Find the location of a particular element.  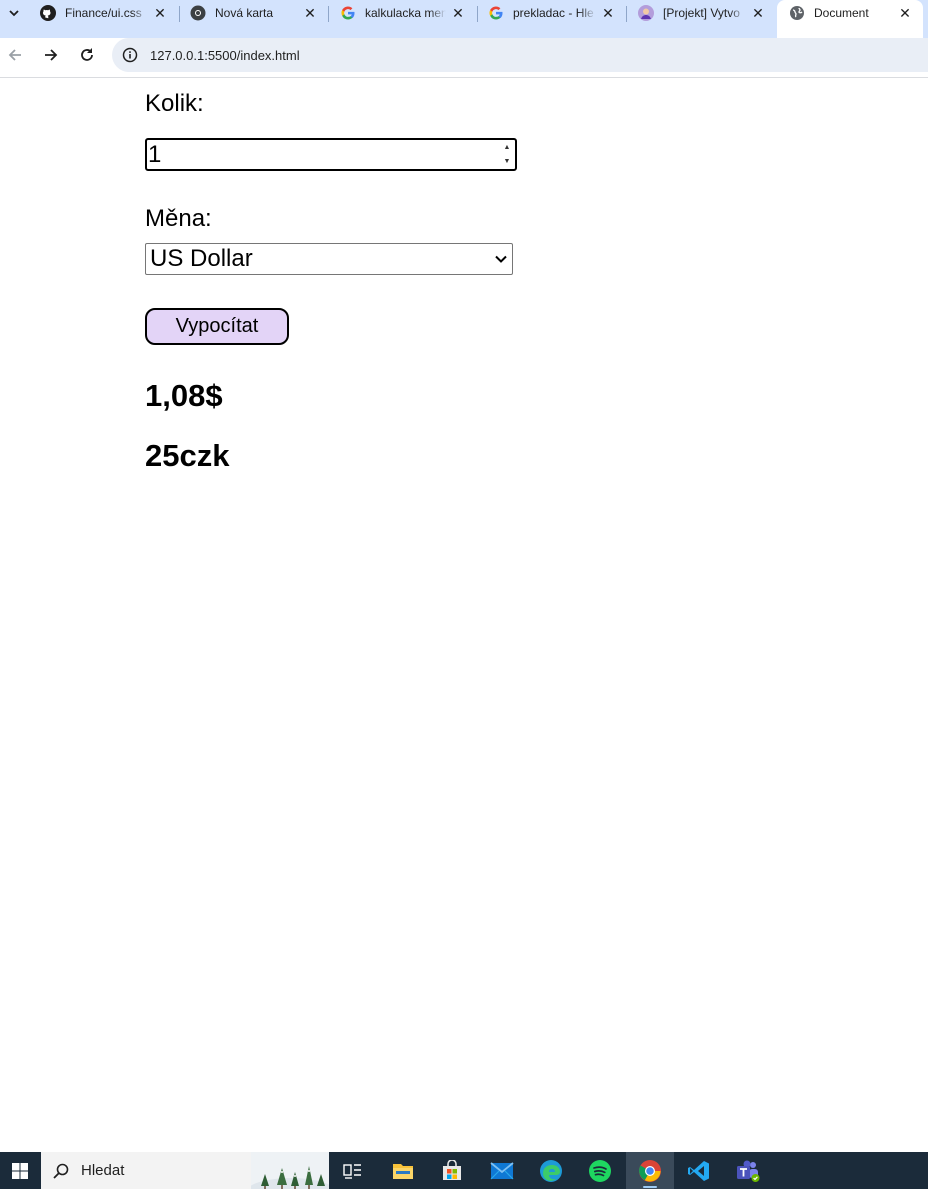

spinner-up-icon: ▲ is located at coordinates (507, 147).